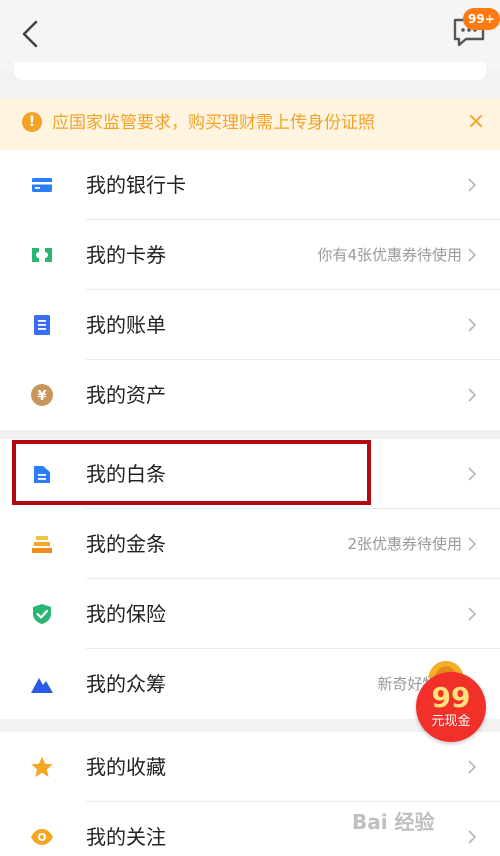  What do you see at coordinates (404, 544) in the screenshot?
I see `menu-item-hint: 2张优惠券待使用` at bounding box center [404, 544].